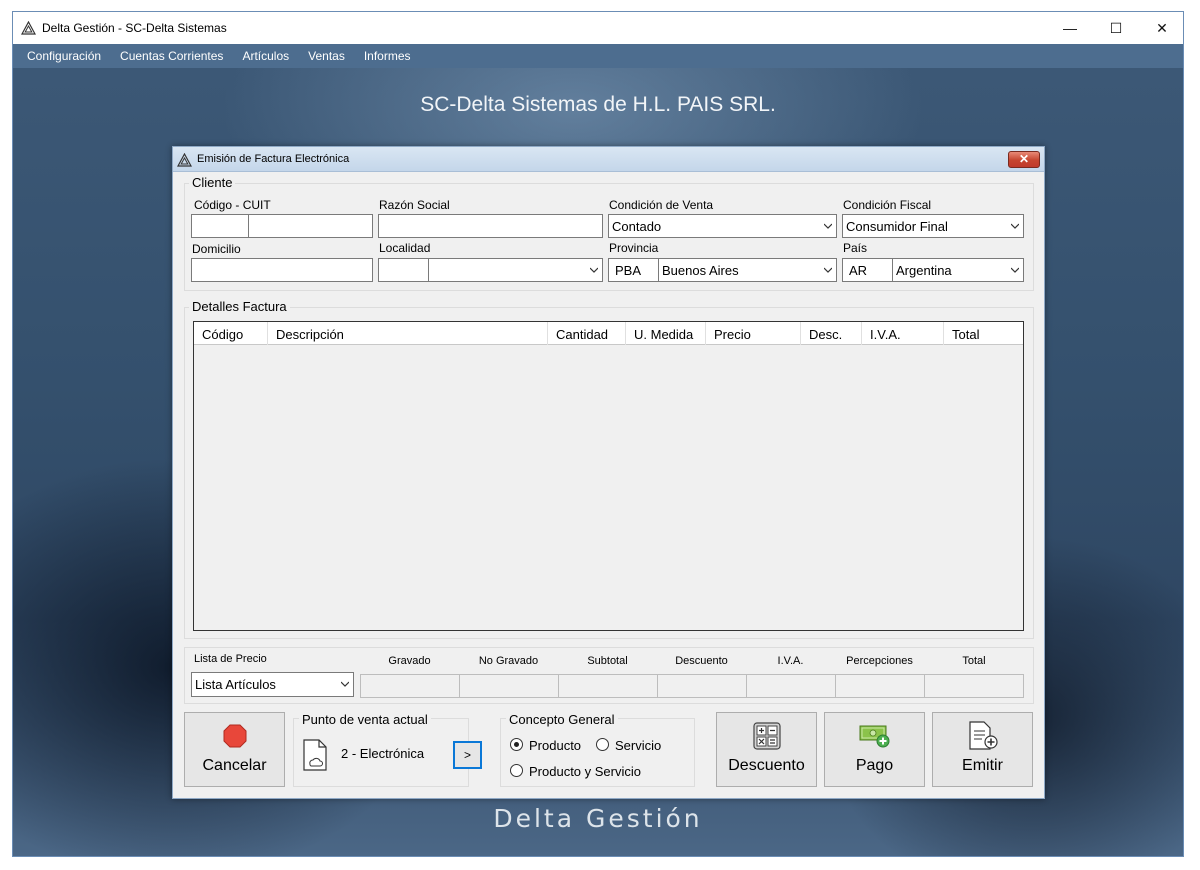 This screenshot has height=870, width=1200. What do you see at coordinates (64, 56) in the screenshot?
I see `menu-configuracion: Configuración` at bounding box center [64, 56].